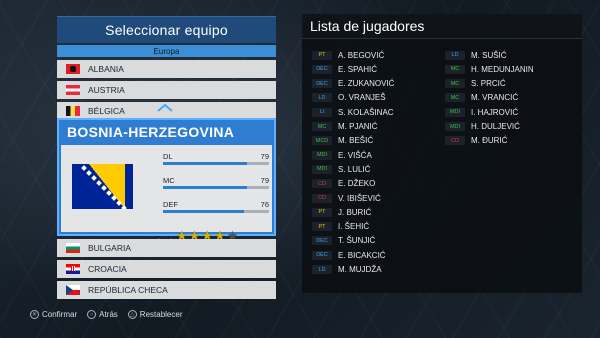  Describe the element at coordinates (495, 98) in the screenshot. I see `player-name: M. VRANCIĆ` at that location.